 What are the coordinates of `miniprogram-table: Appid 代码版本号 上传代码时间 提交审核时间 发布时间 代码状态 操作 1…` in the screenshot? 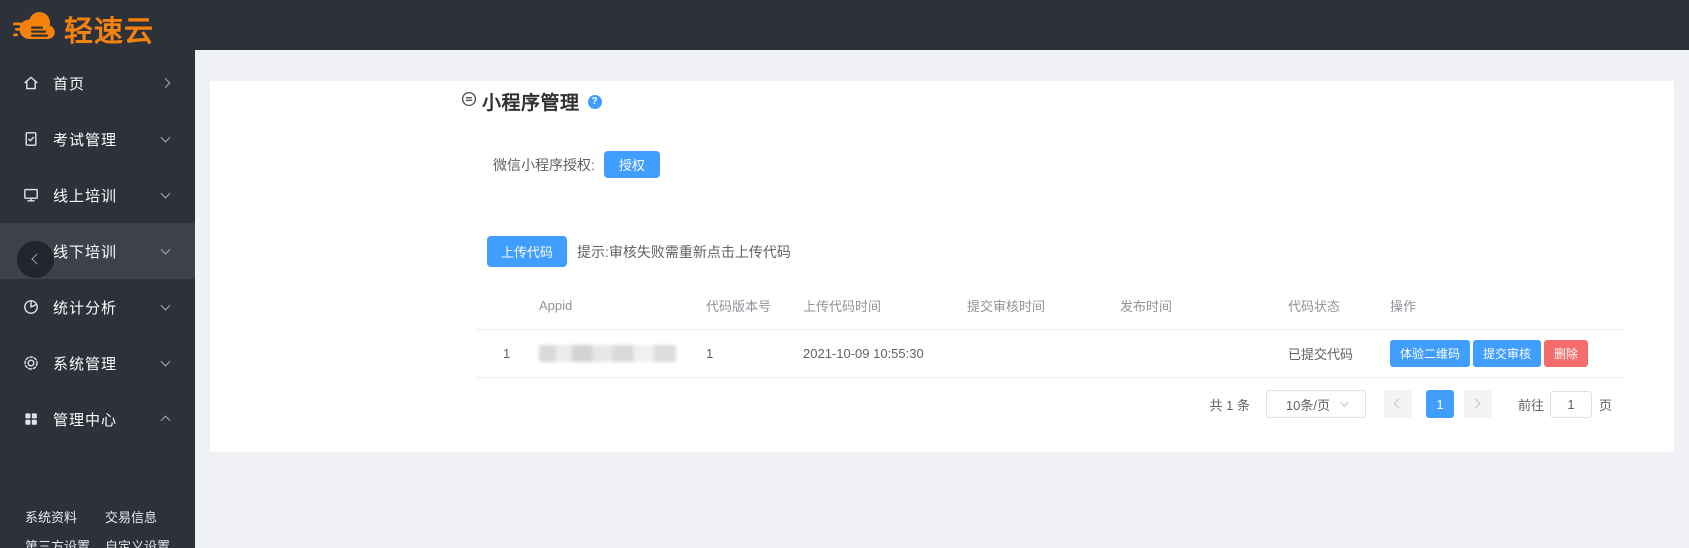 It's located at (1050, 330).